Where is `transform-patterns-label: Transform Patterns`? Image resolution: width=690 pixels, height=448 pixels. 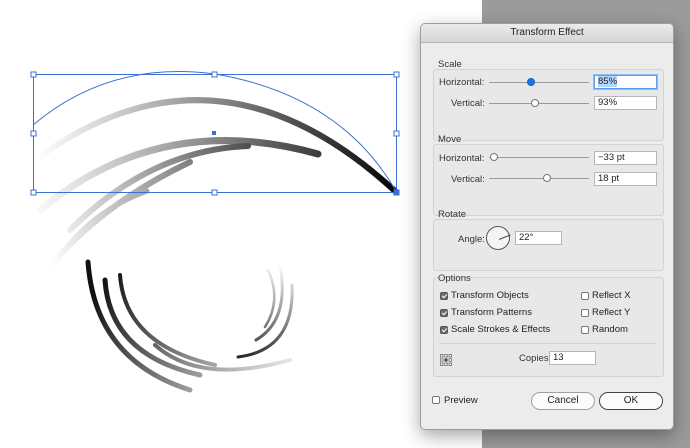 transform-patterns-label: Transform Patterns is located at coordinates (491, 312).